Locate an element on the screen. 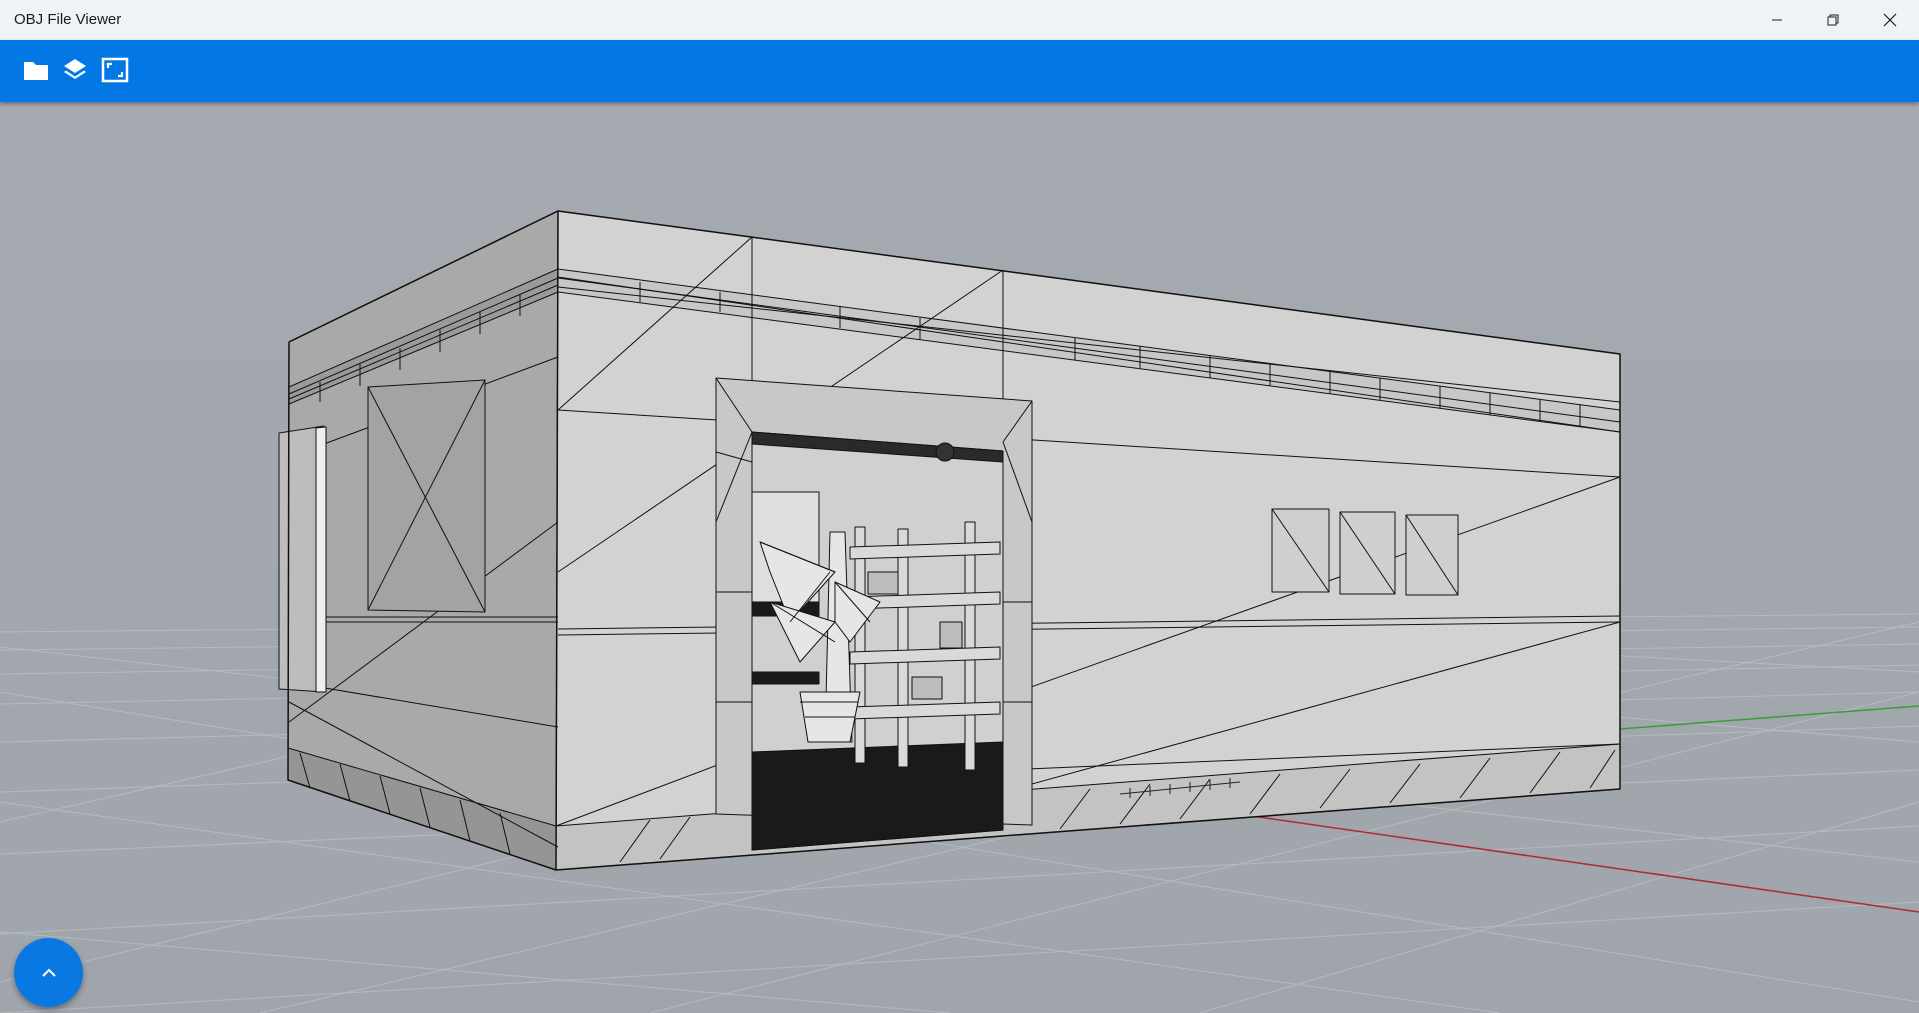  restore-icon is located at coordinates (1833, 20).